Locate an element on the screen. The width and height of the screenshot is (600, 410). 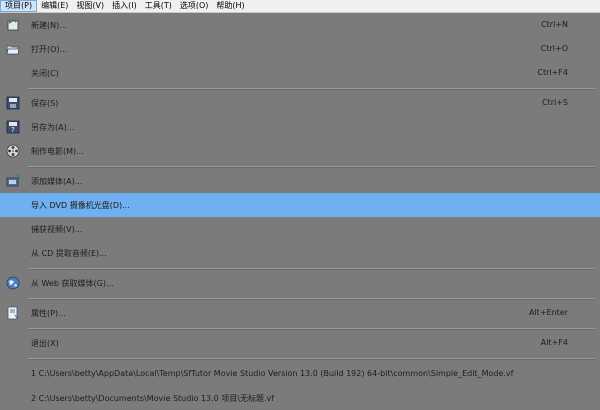
new-project-icon is located at coordinates (13, 25).